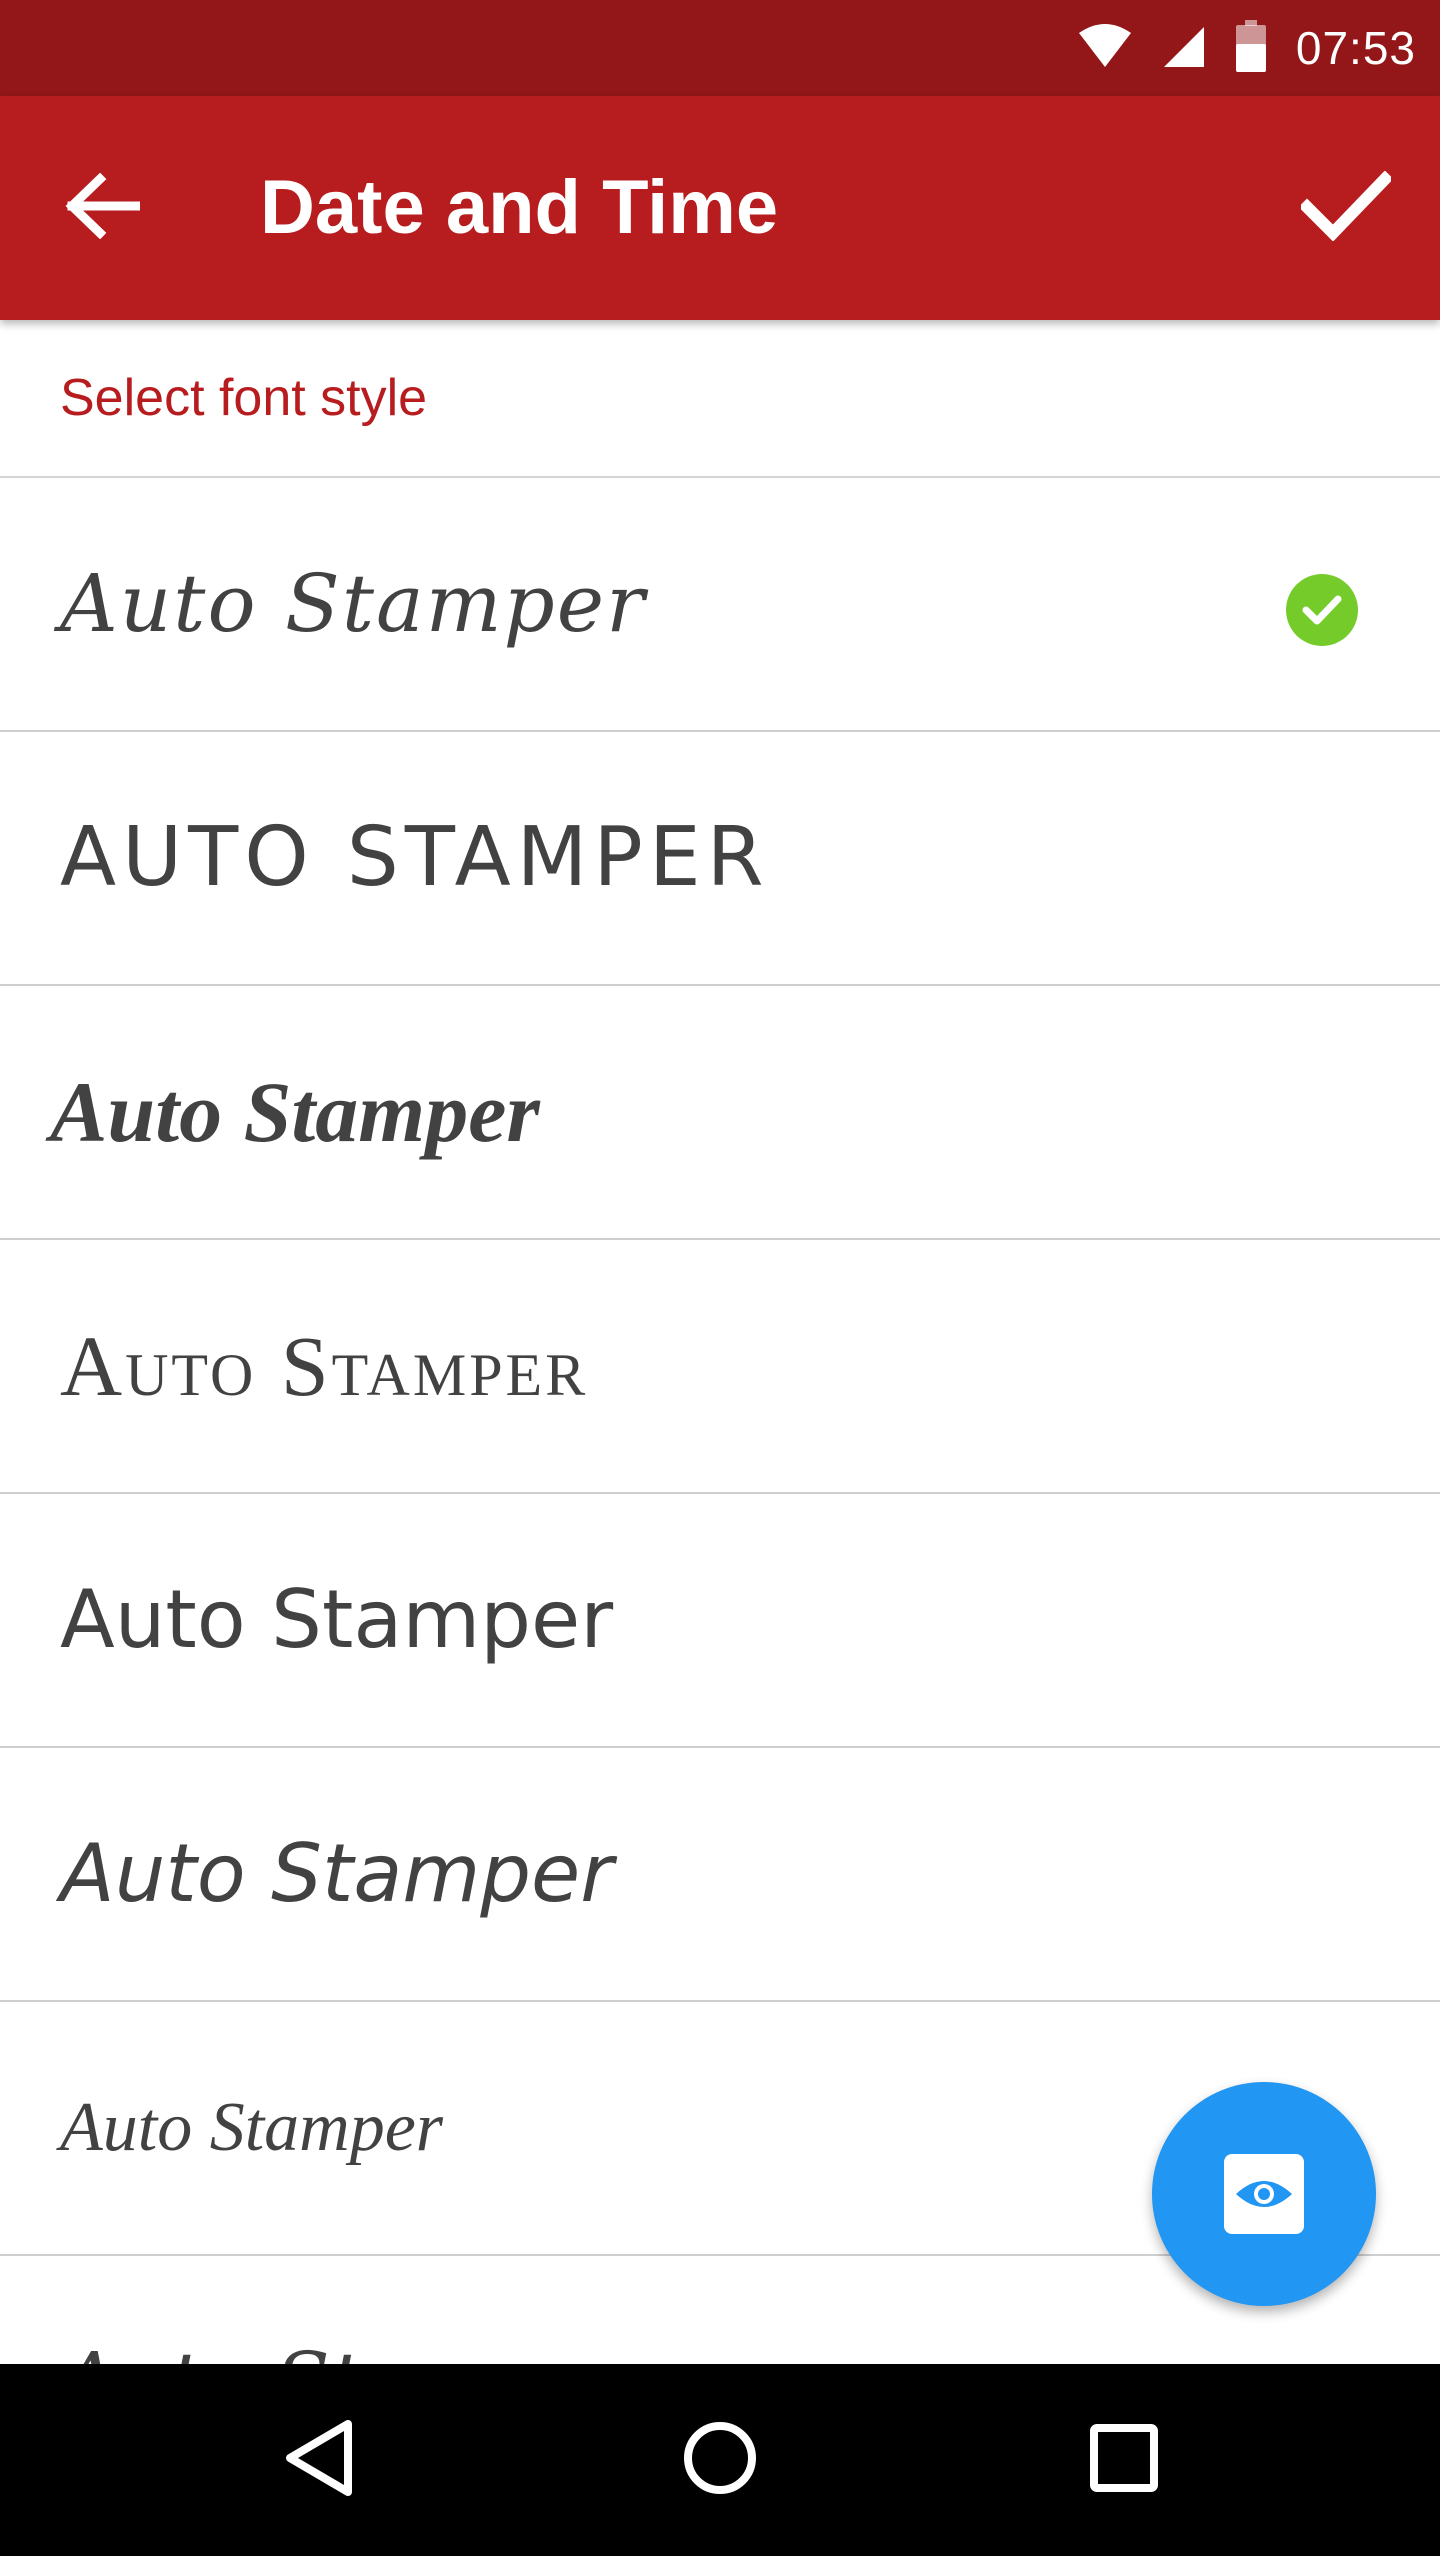  I want to click on recents-square-icon, so click(1124, 2460).